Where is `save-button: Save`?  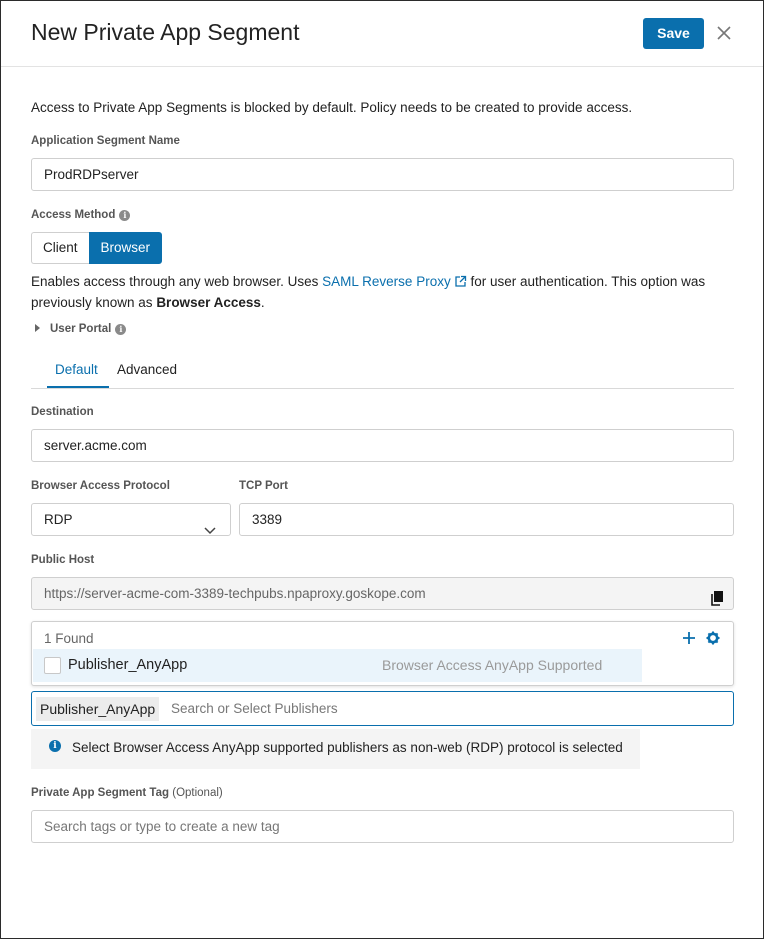 save-button: Save is located at coordinates (673, 33).